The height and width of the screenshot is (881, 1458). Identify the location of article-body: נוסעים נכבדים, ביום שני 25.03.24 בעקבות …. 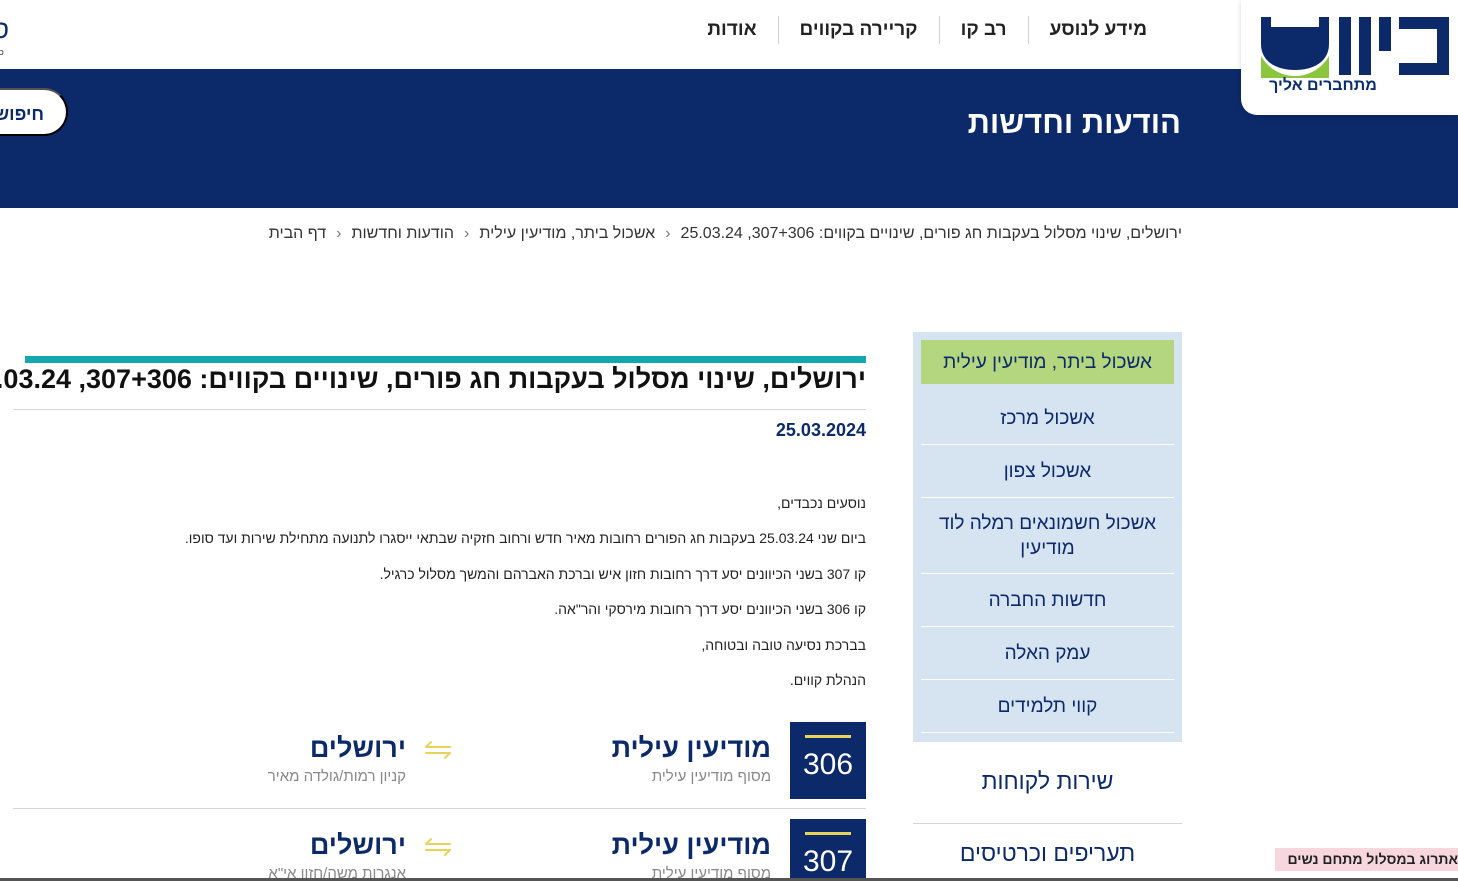
(486, 599).